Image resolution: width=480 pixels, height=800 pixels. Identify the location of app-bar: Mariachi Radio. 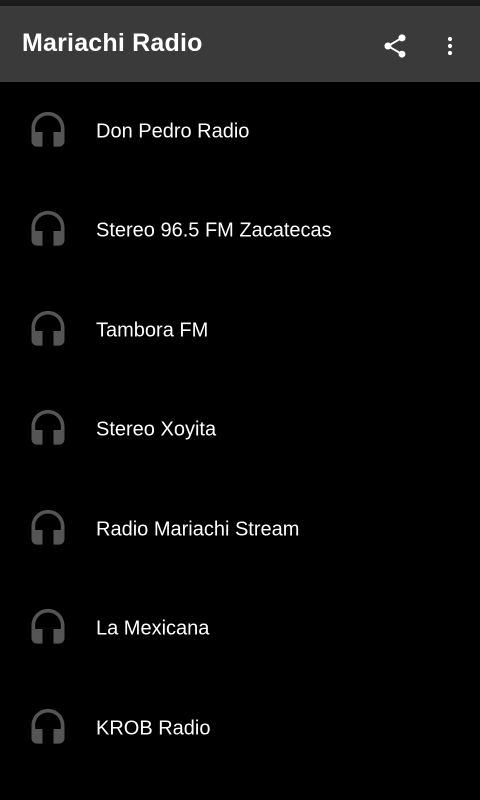
(240, 44).